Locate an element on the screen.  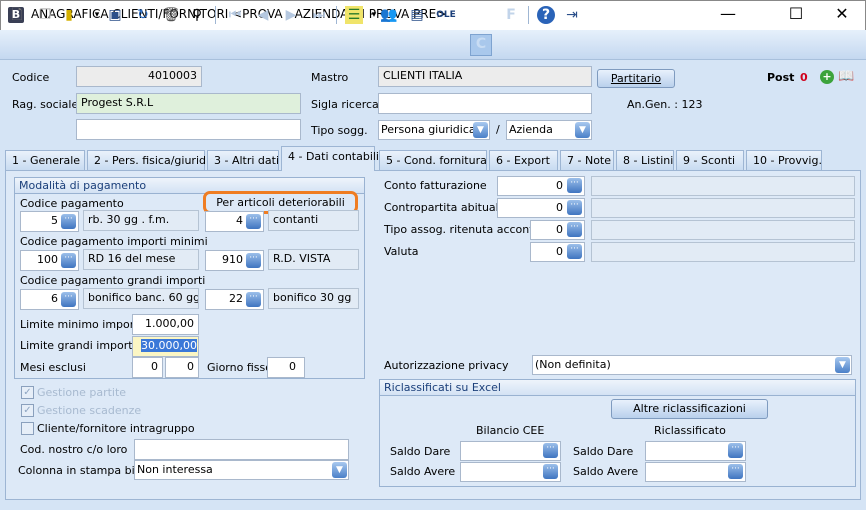
giorno-fisso-field: 0 is located at coordinates (286, 367).